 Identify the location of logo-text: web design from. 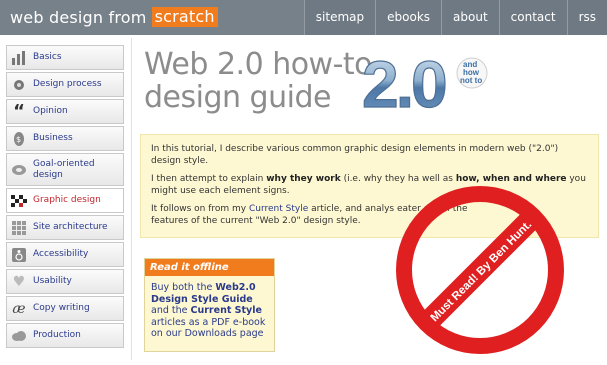
(78, 17).